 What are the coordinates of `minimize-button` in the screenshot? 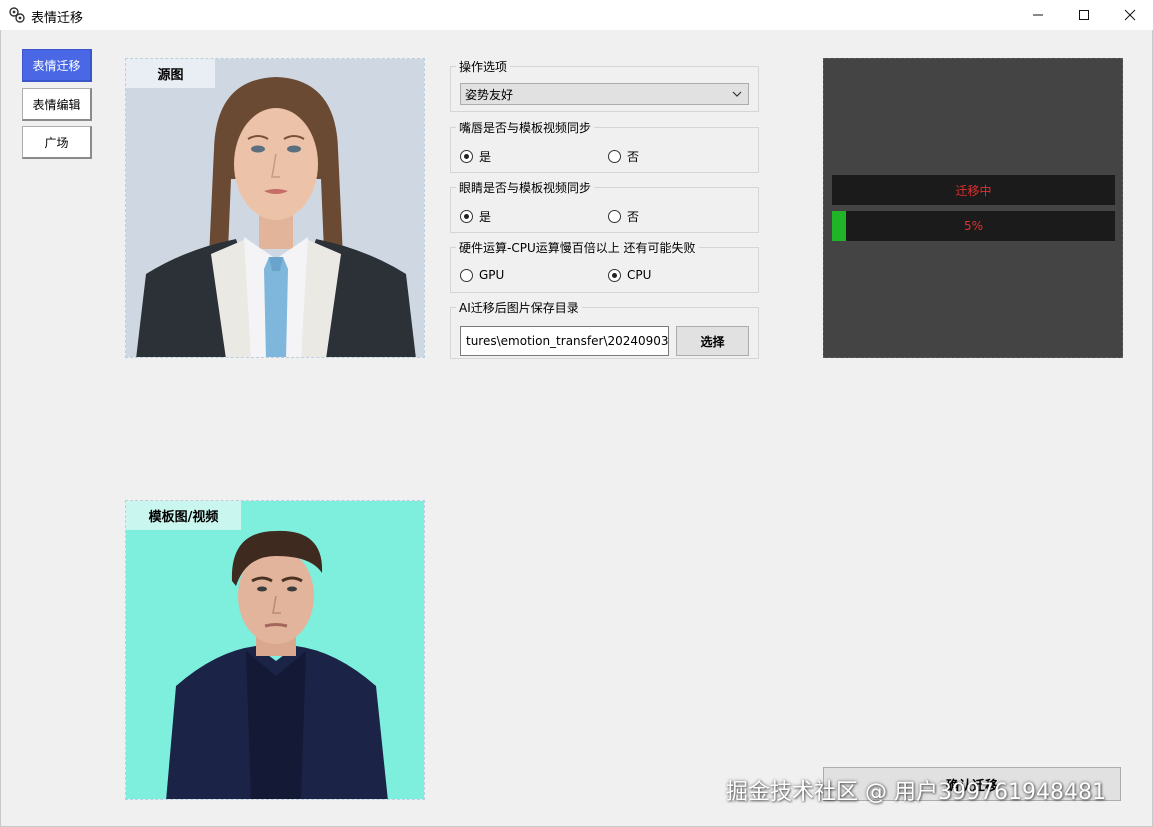 It's located at (1038, 15).